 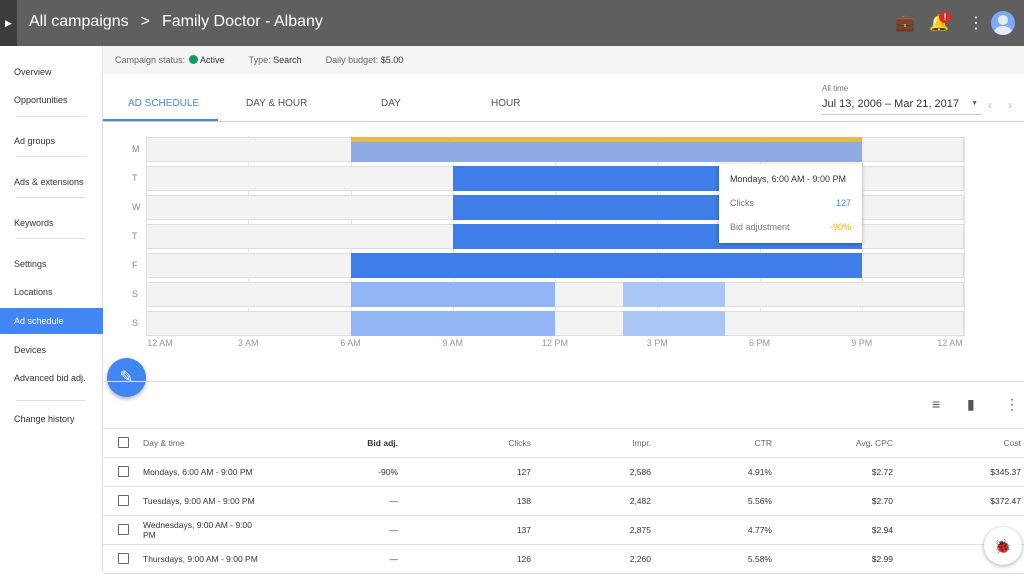 I want to click on next-period-button: ›, so click(x=1010, y=105).